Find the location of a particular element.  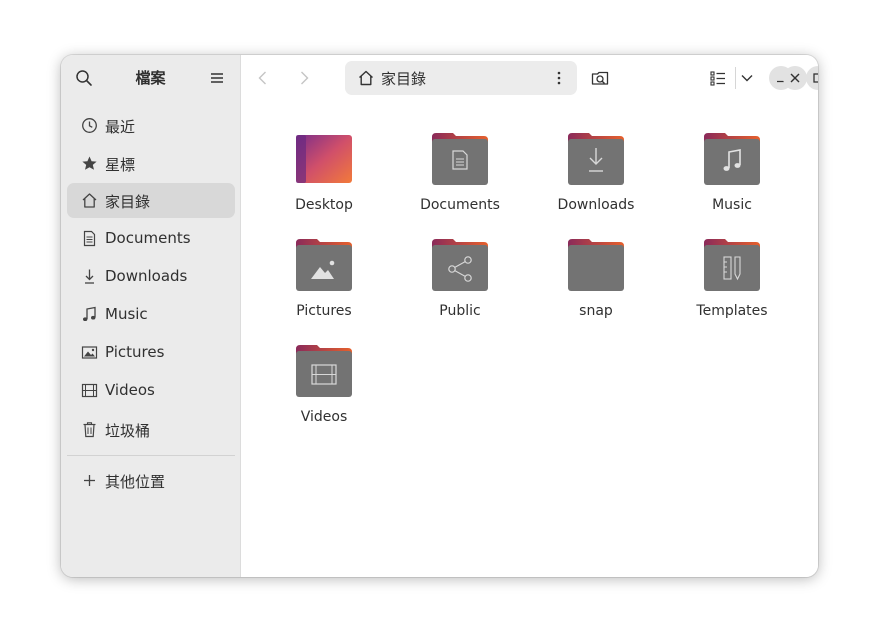

file-item-videos: Videos is located at coordinates (320, 395).